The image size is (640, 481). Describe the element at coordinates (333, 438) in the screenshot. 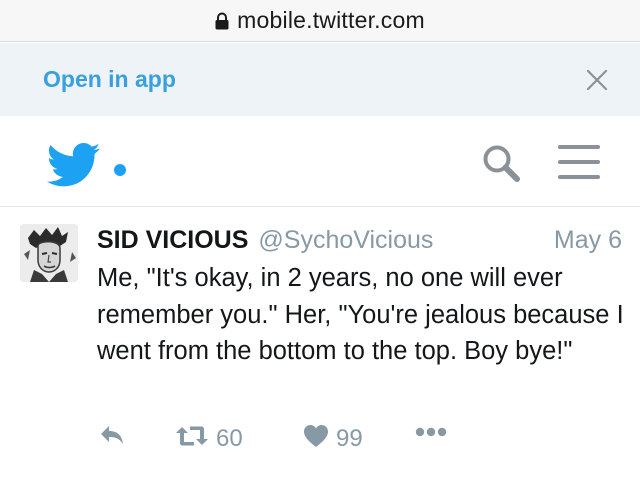

I see `like-button: 99` at that location.